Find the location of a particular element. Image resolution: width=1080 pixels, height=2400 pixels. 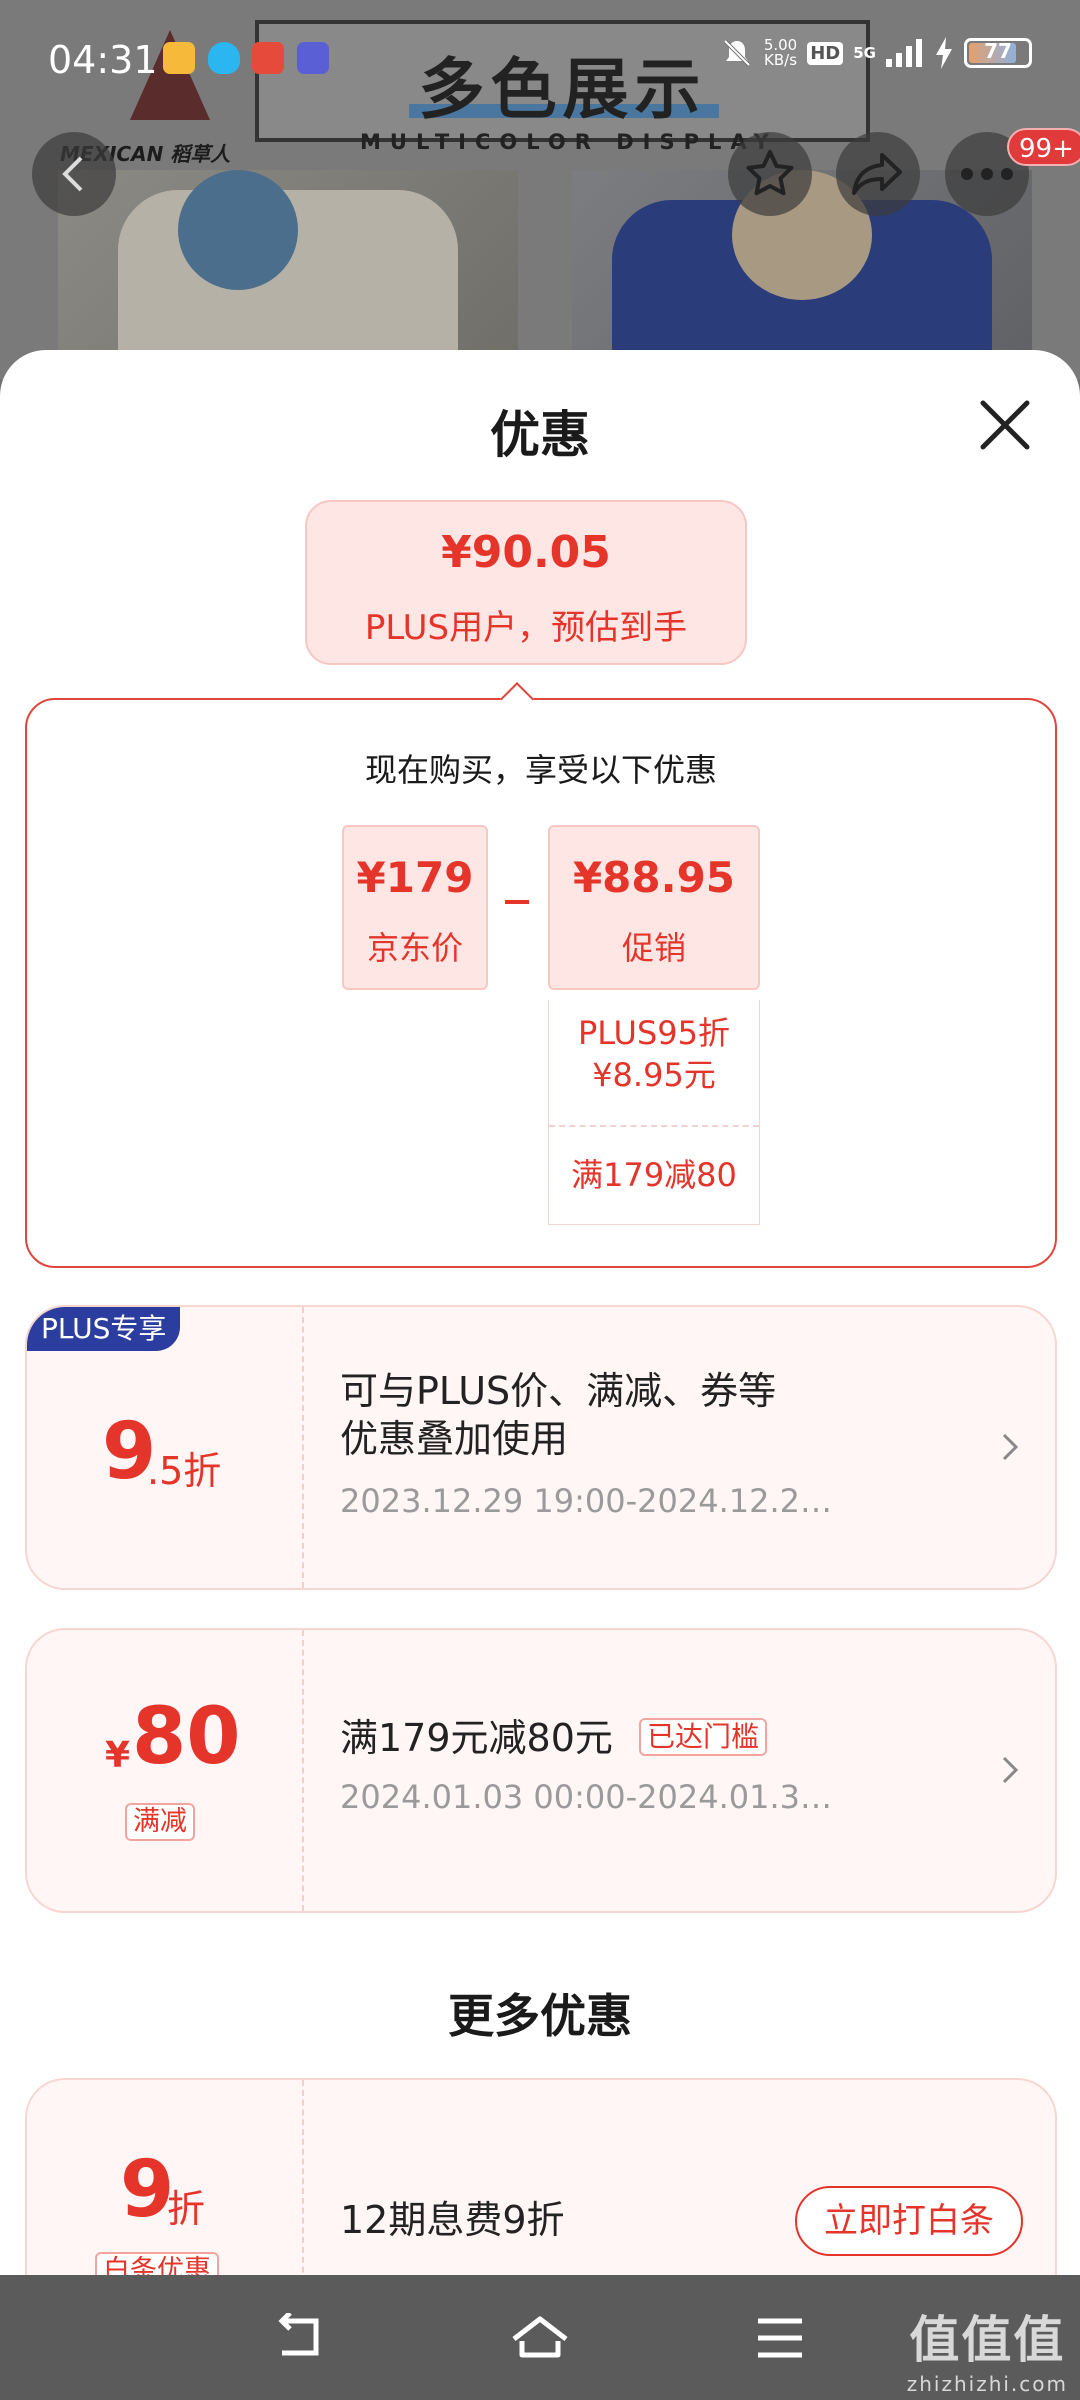

net-speed-unit: KB/s is located at coordinates (781, 60).